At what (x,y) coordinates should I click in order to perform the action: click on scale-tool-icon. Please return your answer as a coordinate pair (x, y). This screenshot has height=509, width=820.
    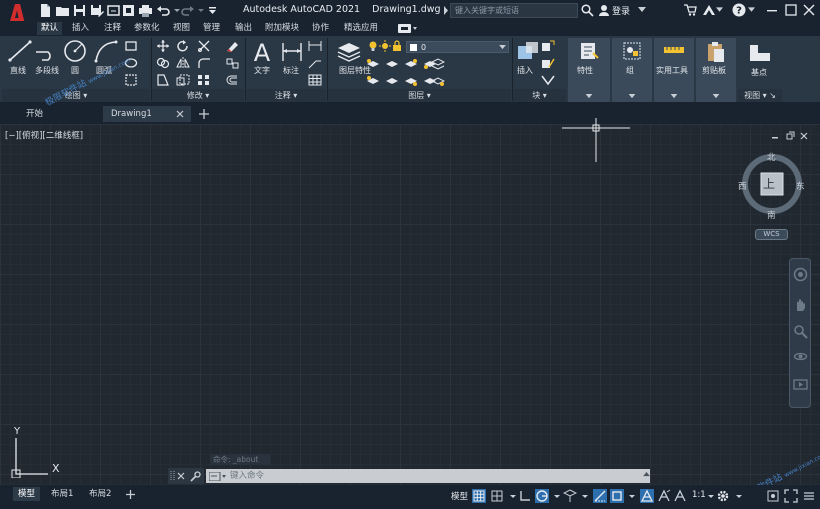
    Looking at the image, I should click on (183, 80).